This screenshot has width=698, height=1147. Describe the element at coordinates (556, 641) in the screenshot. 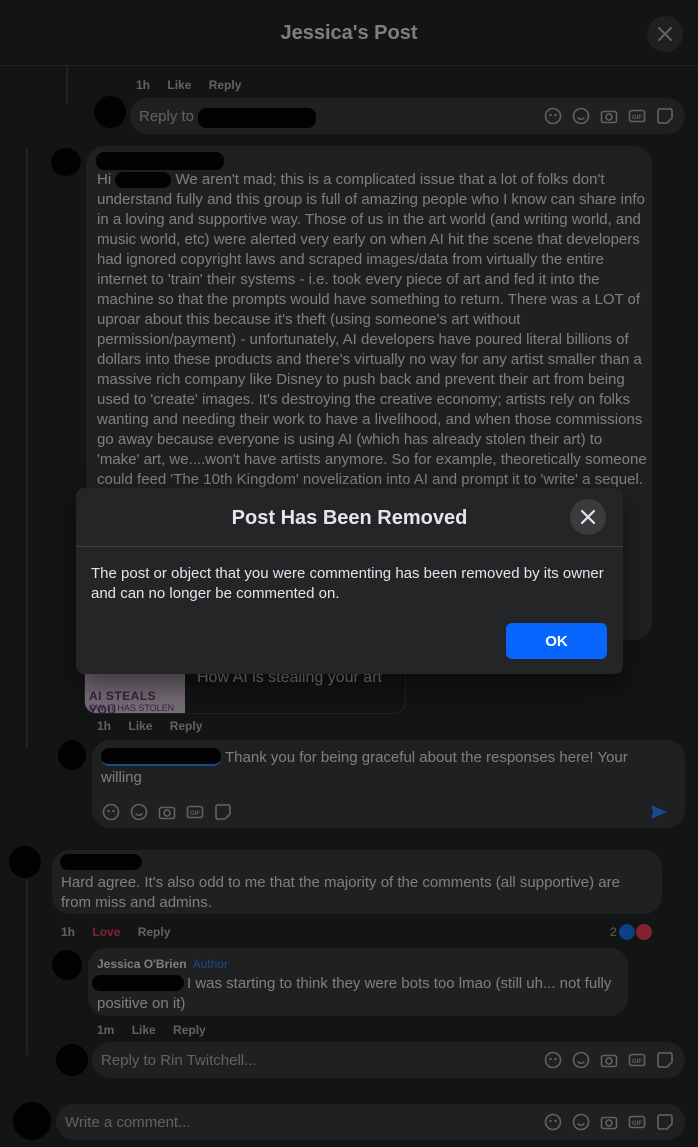

I see `ok-button: OK` at that location.